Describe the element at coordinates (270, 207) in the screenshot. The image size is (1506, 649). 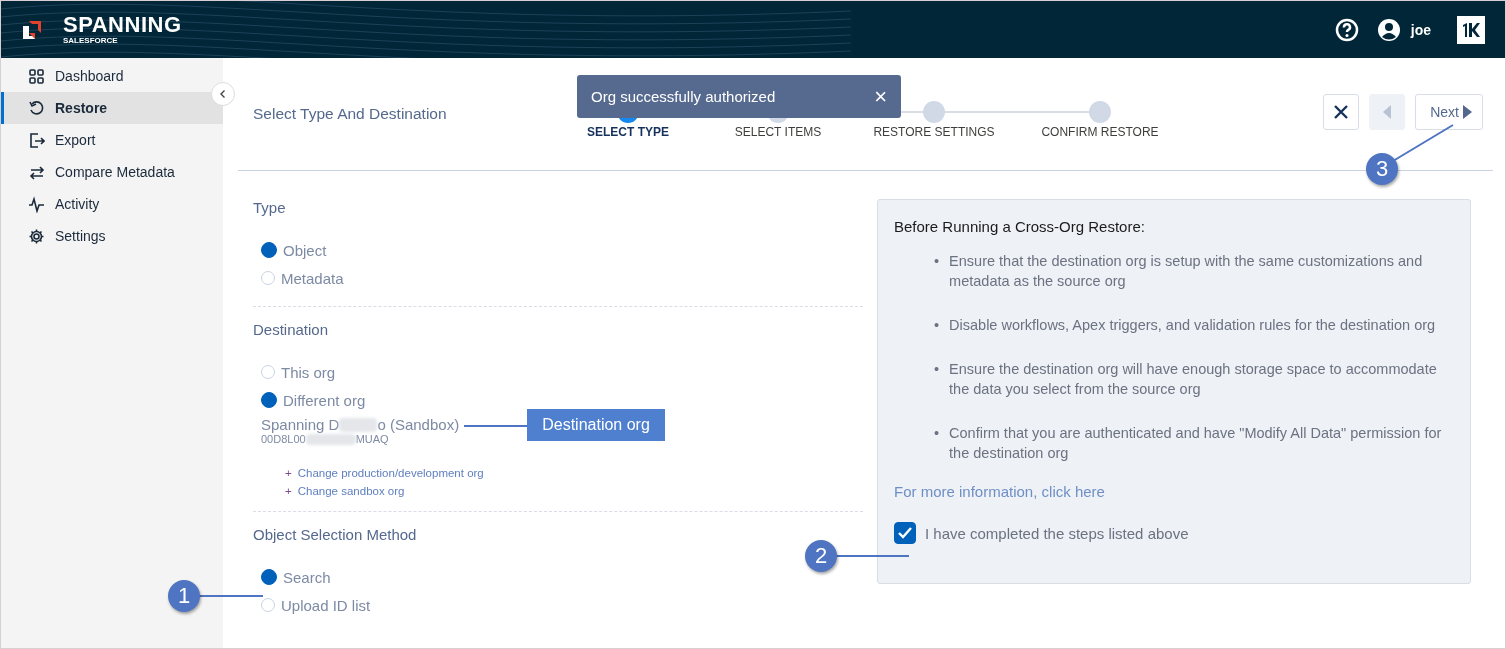
I see `section-heading: Type` at that location.